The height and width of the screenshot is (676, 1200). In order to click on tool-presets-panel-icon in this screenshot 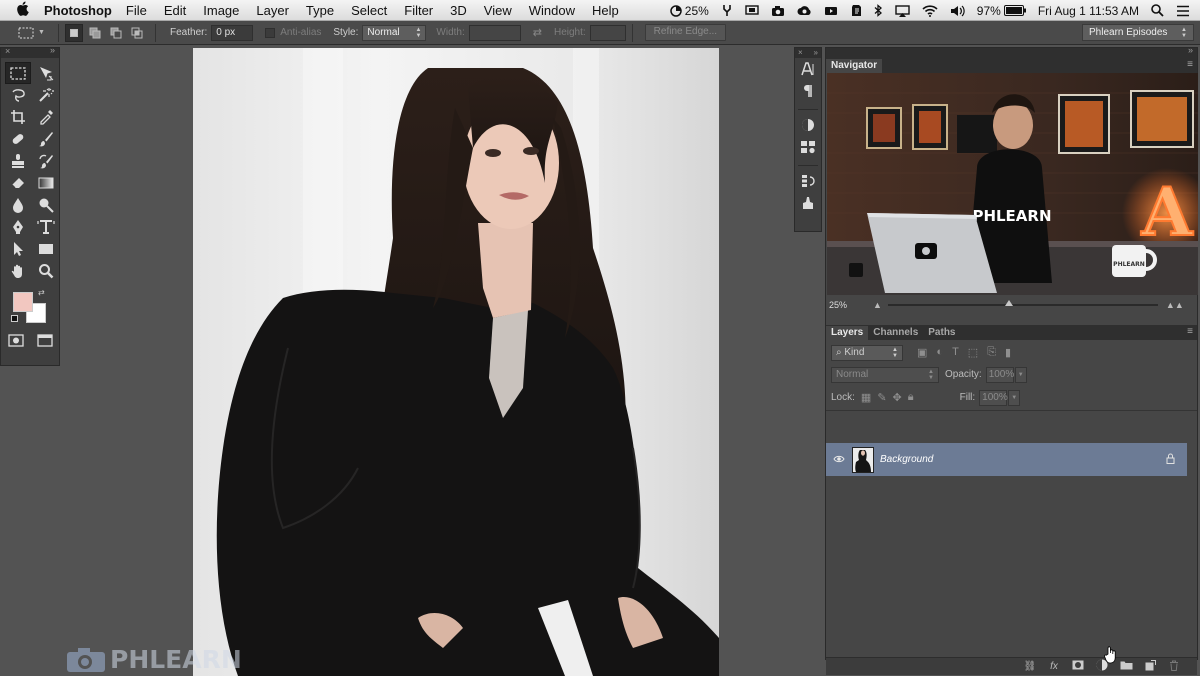, I will do `click(808, 203)`.